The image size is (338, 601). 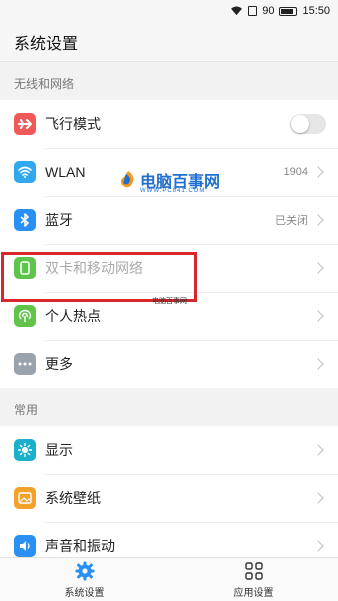 What do you see at coordinates (25, 546) in the screenshot?
I see `sound-icon` at bounding box center [25, 546].